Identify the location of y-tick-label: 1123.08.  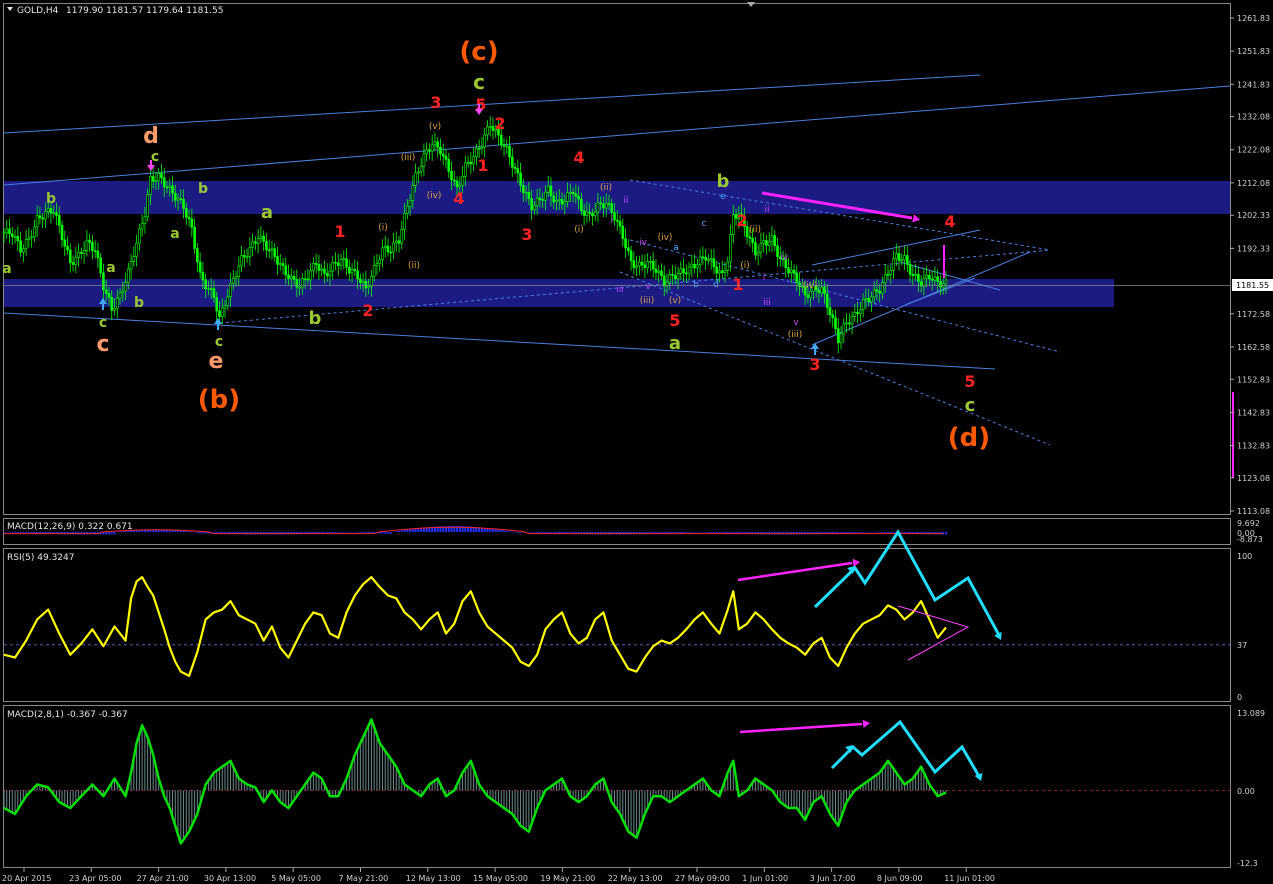
(1253, 478).